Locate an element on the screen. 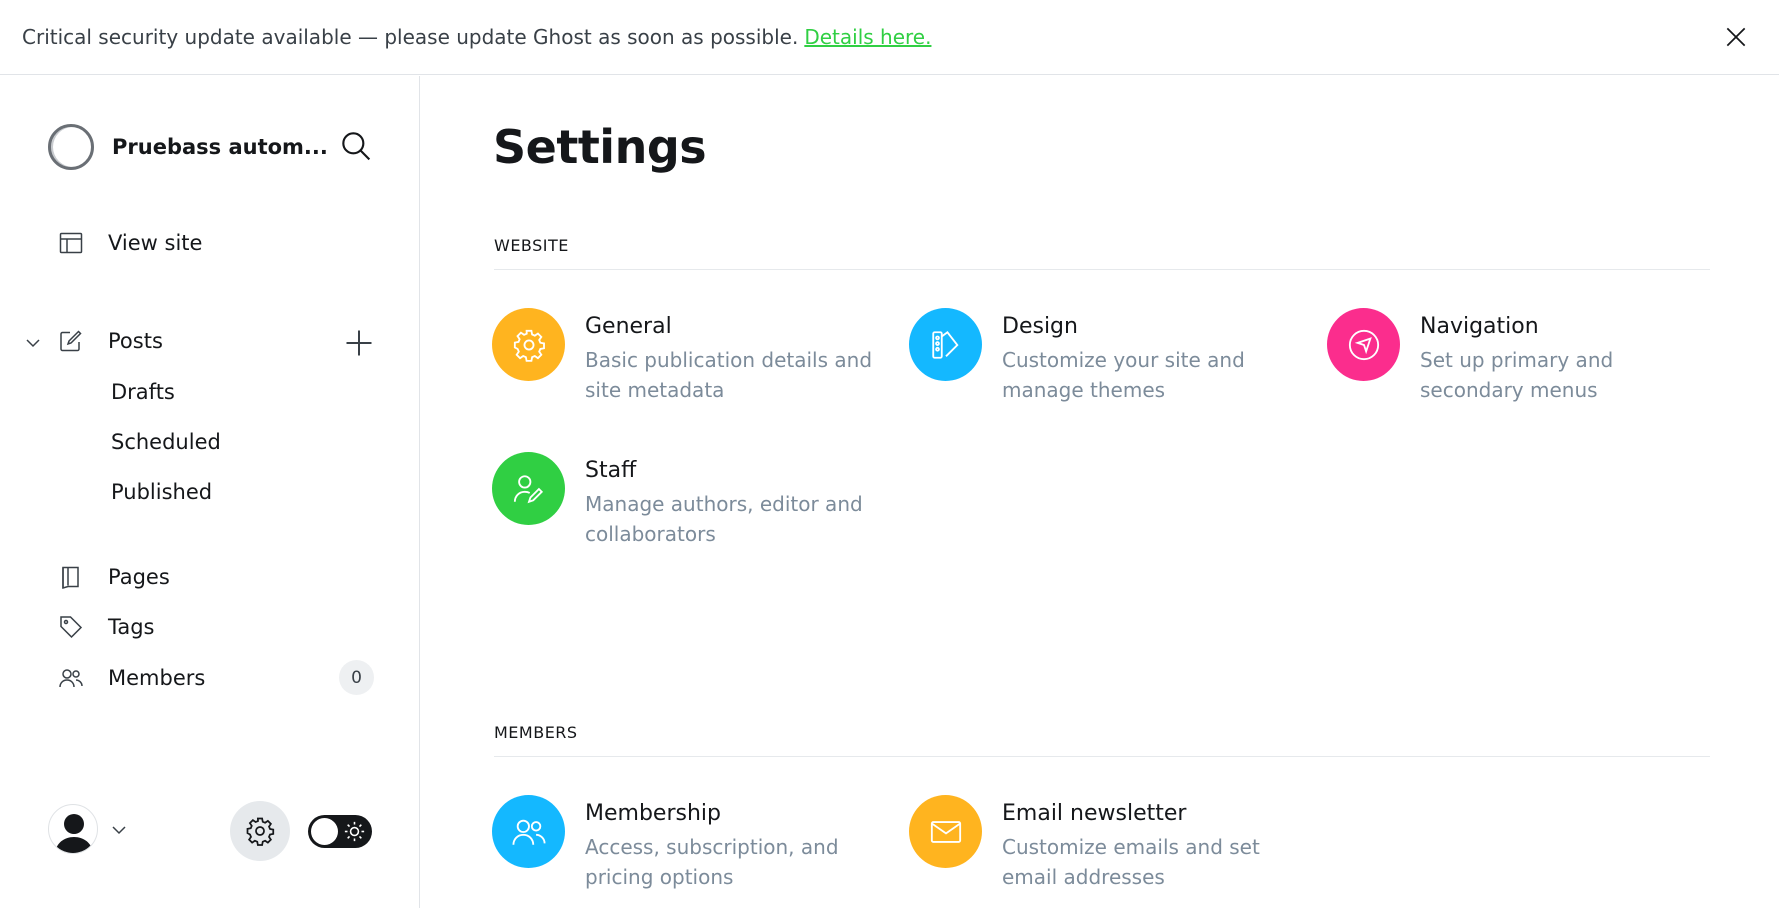 The width and height of the screenshot is (1779, 908). sidebar-item-tags: Tags is located at coordinates (106, 627).